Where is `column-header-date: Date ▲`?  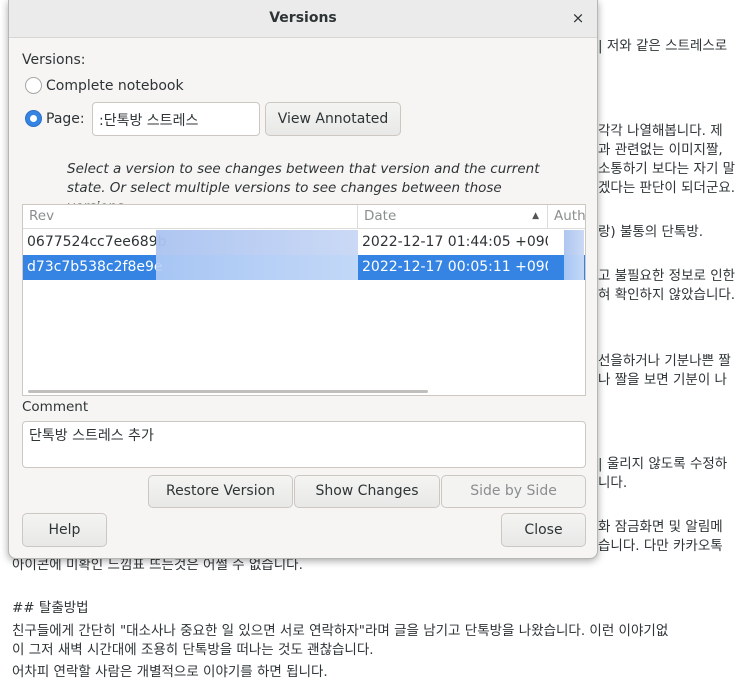 column-header-date: Date ▲ is located at coordinates (453, 217).